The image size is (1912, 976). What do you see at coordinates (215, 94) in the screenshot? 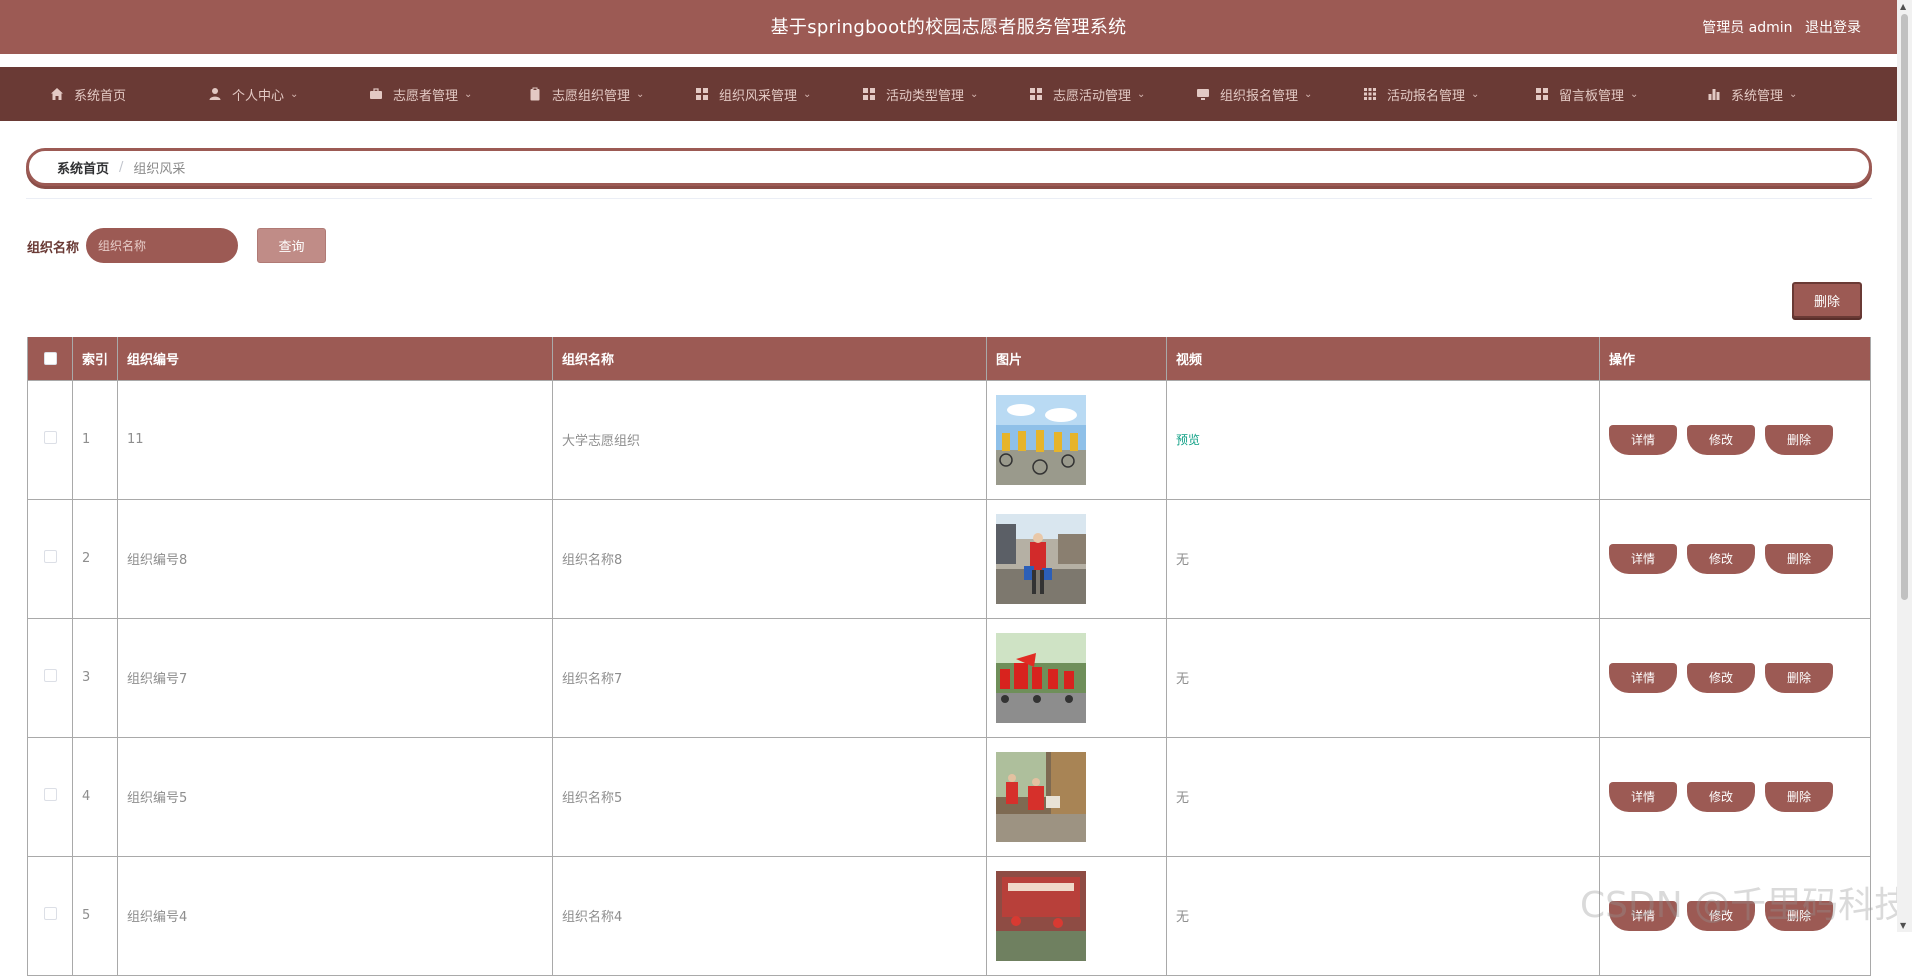
I see `user-icon` at bounding box center [215, 94].